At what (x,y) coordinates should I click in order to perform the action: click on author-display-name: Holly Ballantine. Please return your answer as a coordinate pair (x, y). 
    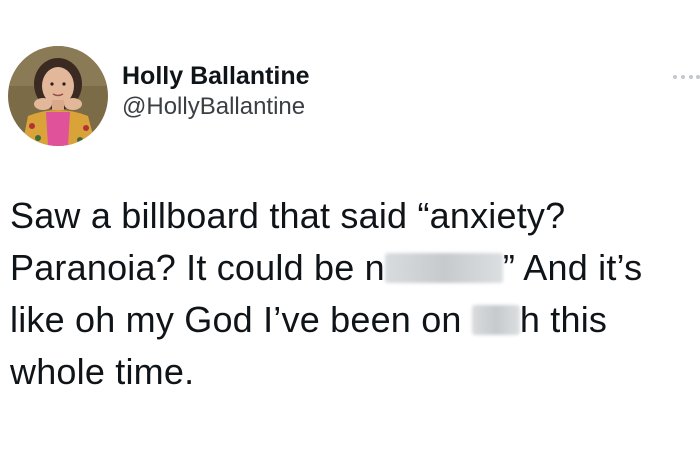
    Looking at the image, I should click on (216, 76).